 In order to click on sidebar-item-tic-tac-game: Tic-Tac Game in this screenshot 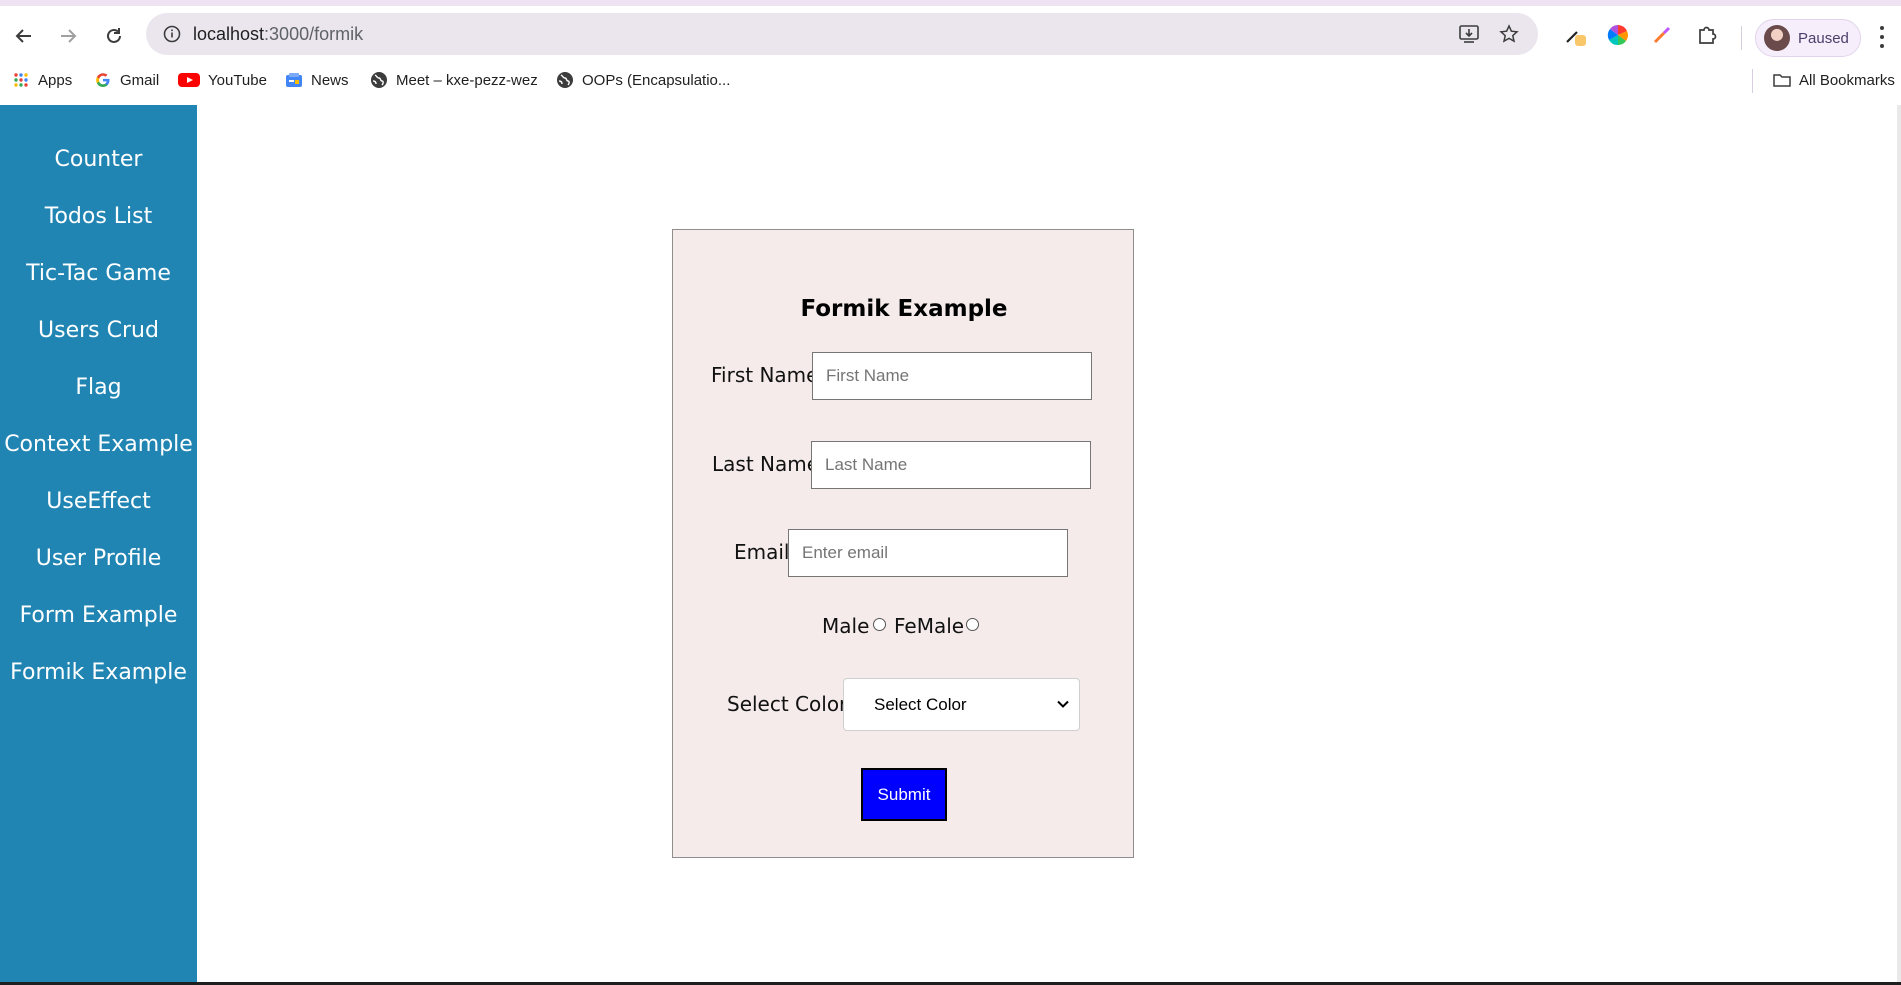, I will do `click(98, 273)`.